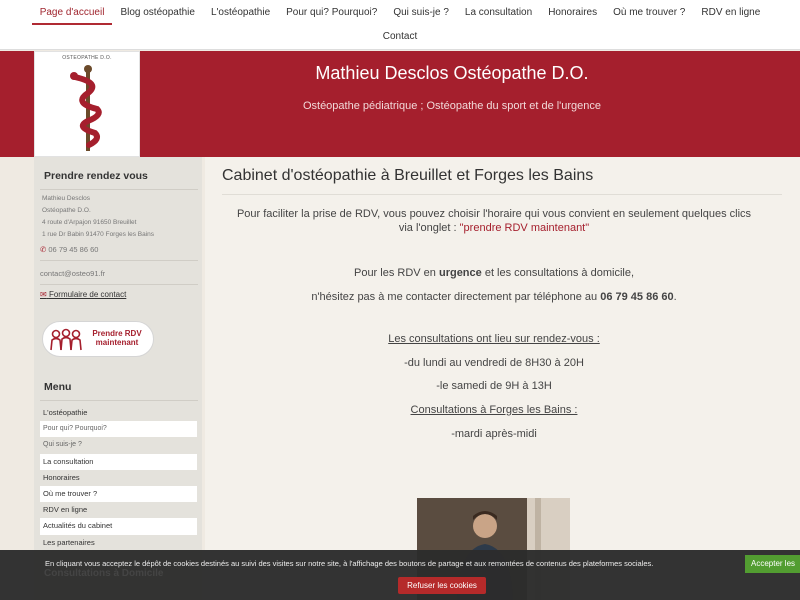 The image size is (800, 600). What do you see at coordinates (494, 363) in the screenshot?
I see `hours-weekdays: -du lundi au vendredi de 8H30 à 20H` at bounding box center [494, 363].